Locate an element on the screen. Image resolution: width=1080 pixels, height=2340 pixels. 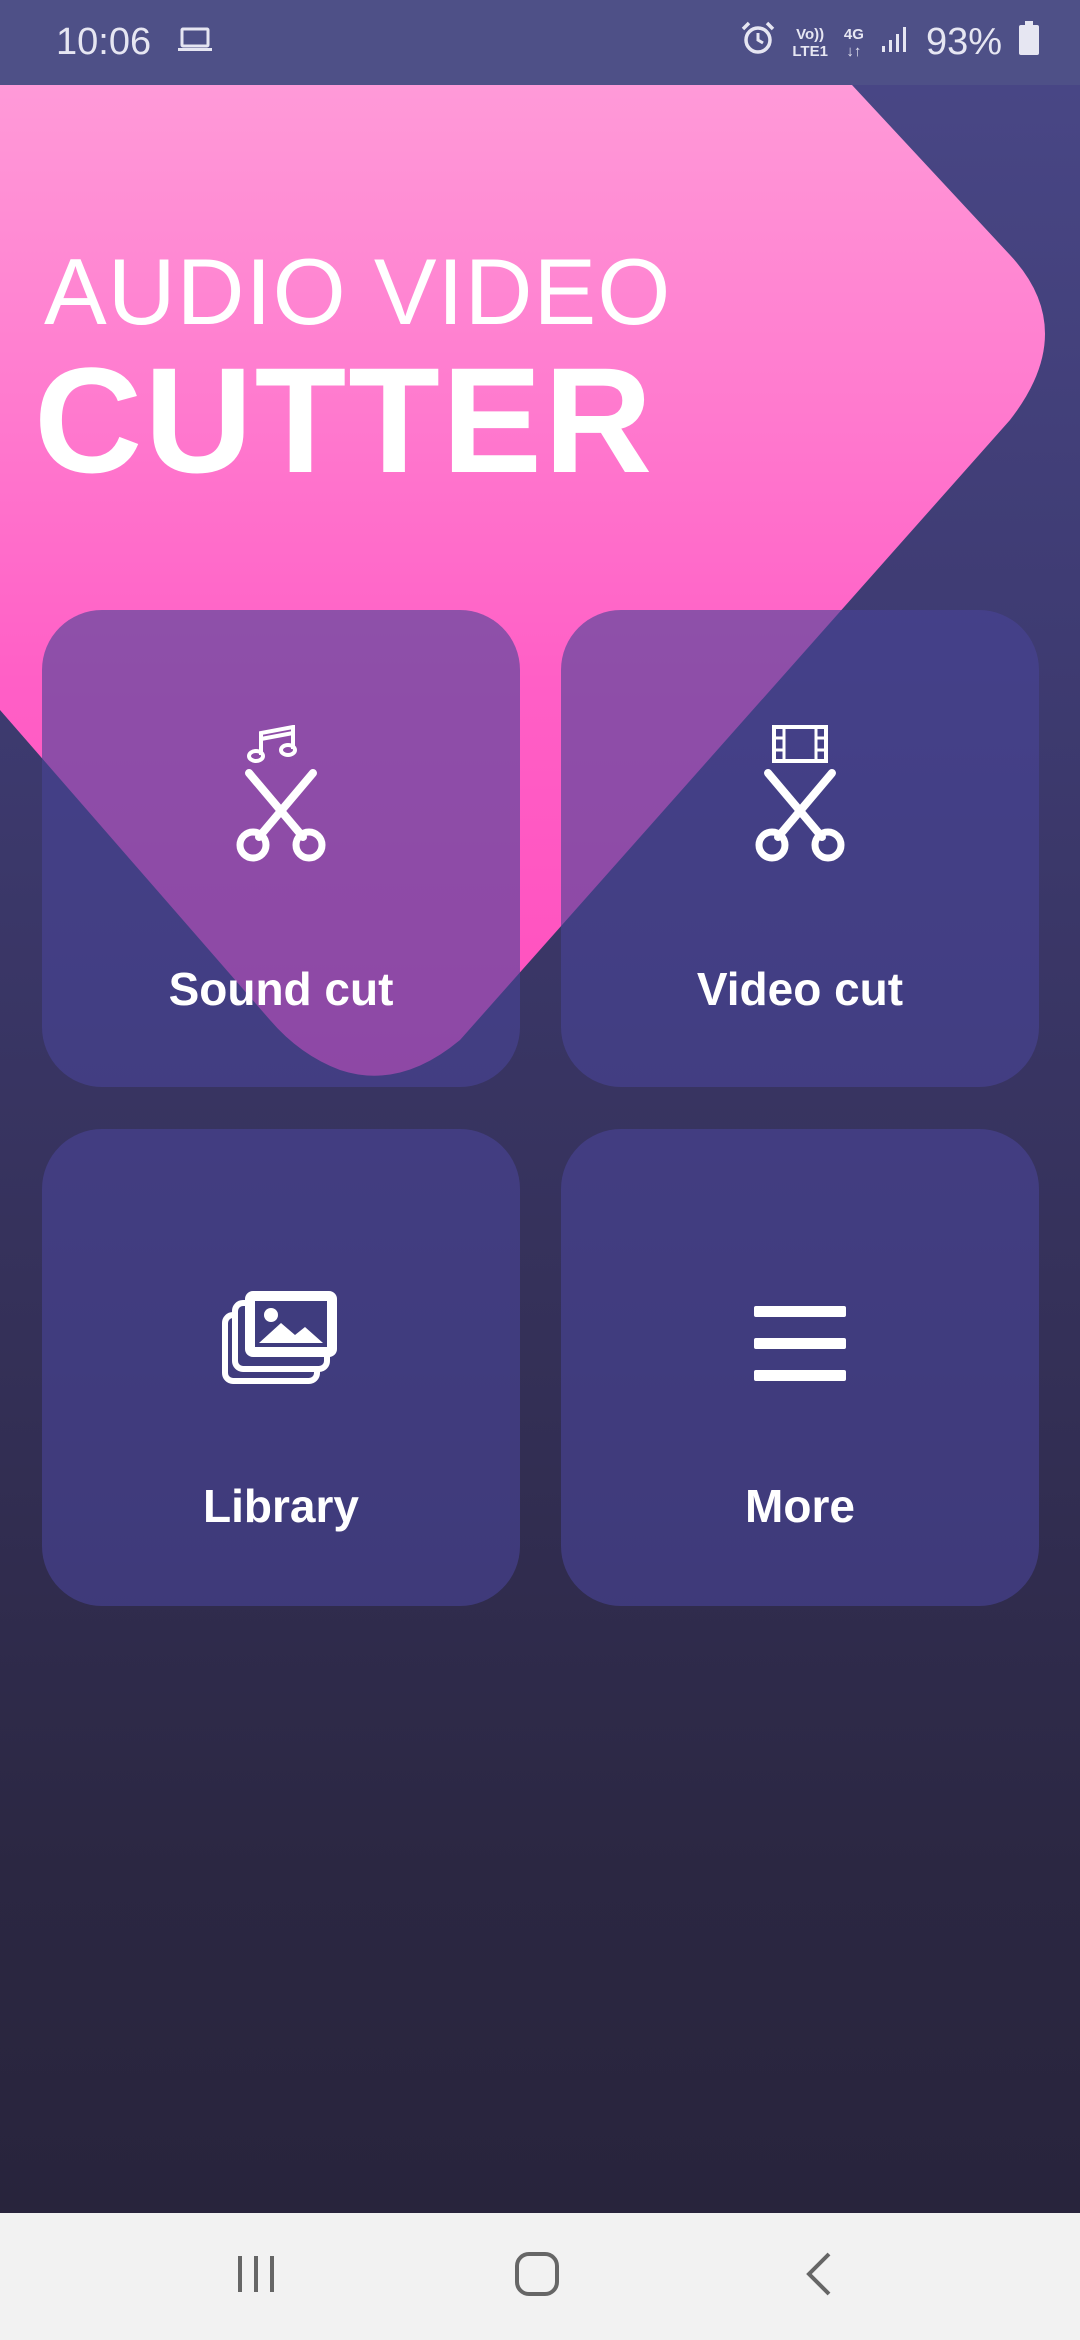
back-icon is located at coordinates (818, 2276).